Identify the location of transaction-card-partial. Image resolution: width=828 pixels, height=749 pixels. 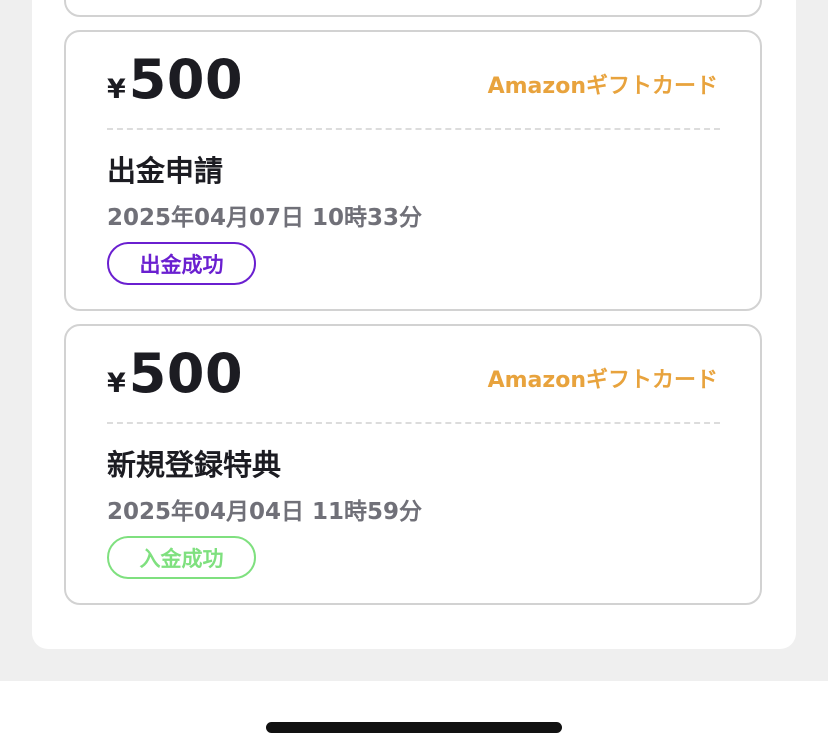
(413, 8).